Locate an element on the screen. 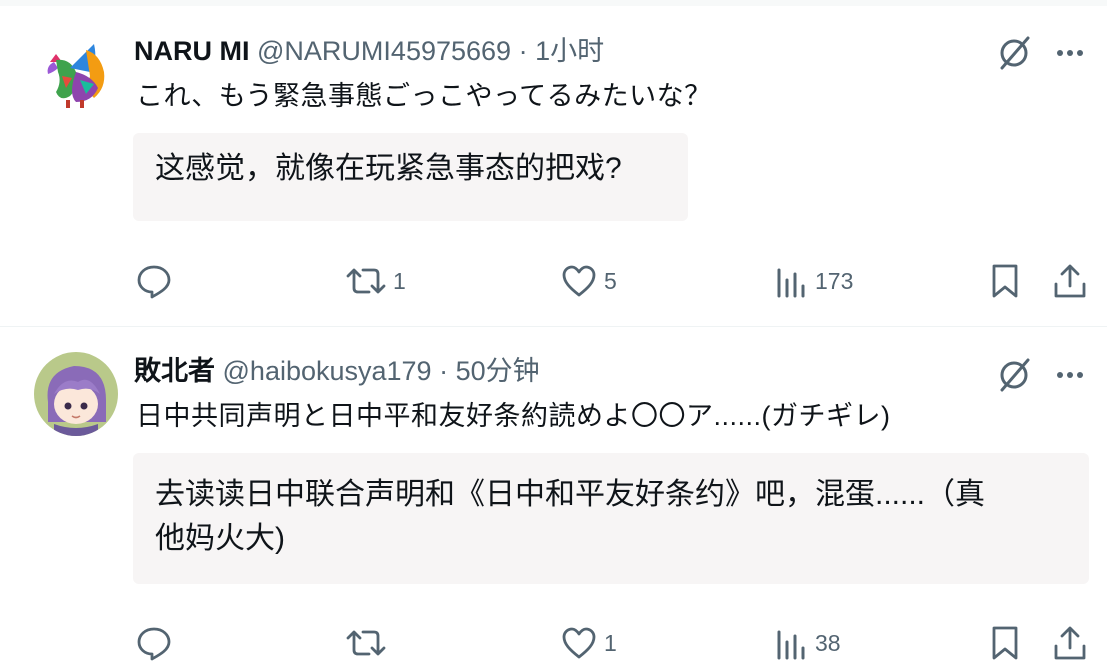 The height and width of the screenshot is (668, 1107). anime-girl-avatar-icon is located at coordinates (76, 394).